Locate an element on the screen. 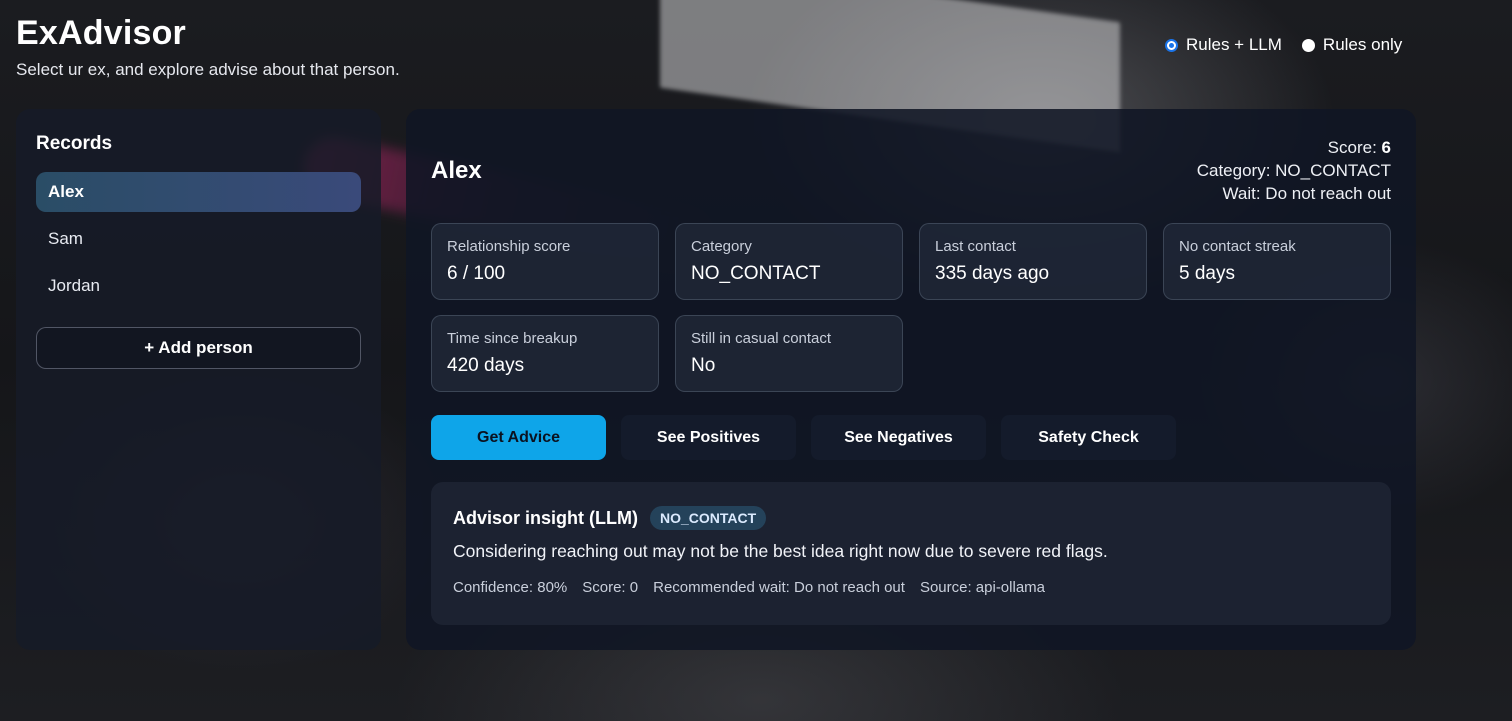  stat-label: Time since breakup is located at coordinates (512, 338).